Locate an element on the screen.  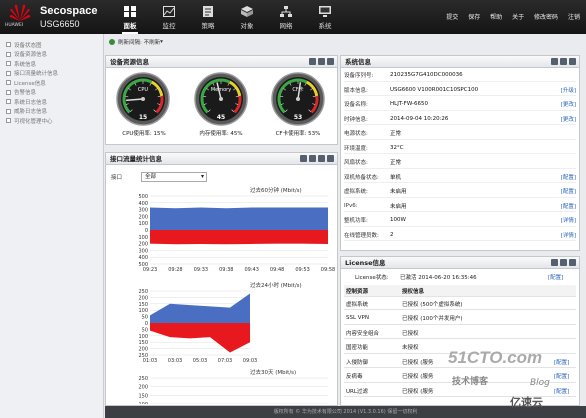
x-tick-label: 03:03 is located at coordinates (175, 361).